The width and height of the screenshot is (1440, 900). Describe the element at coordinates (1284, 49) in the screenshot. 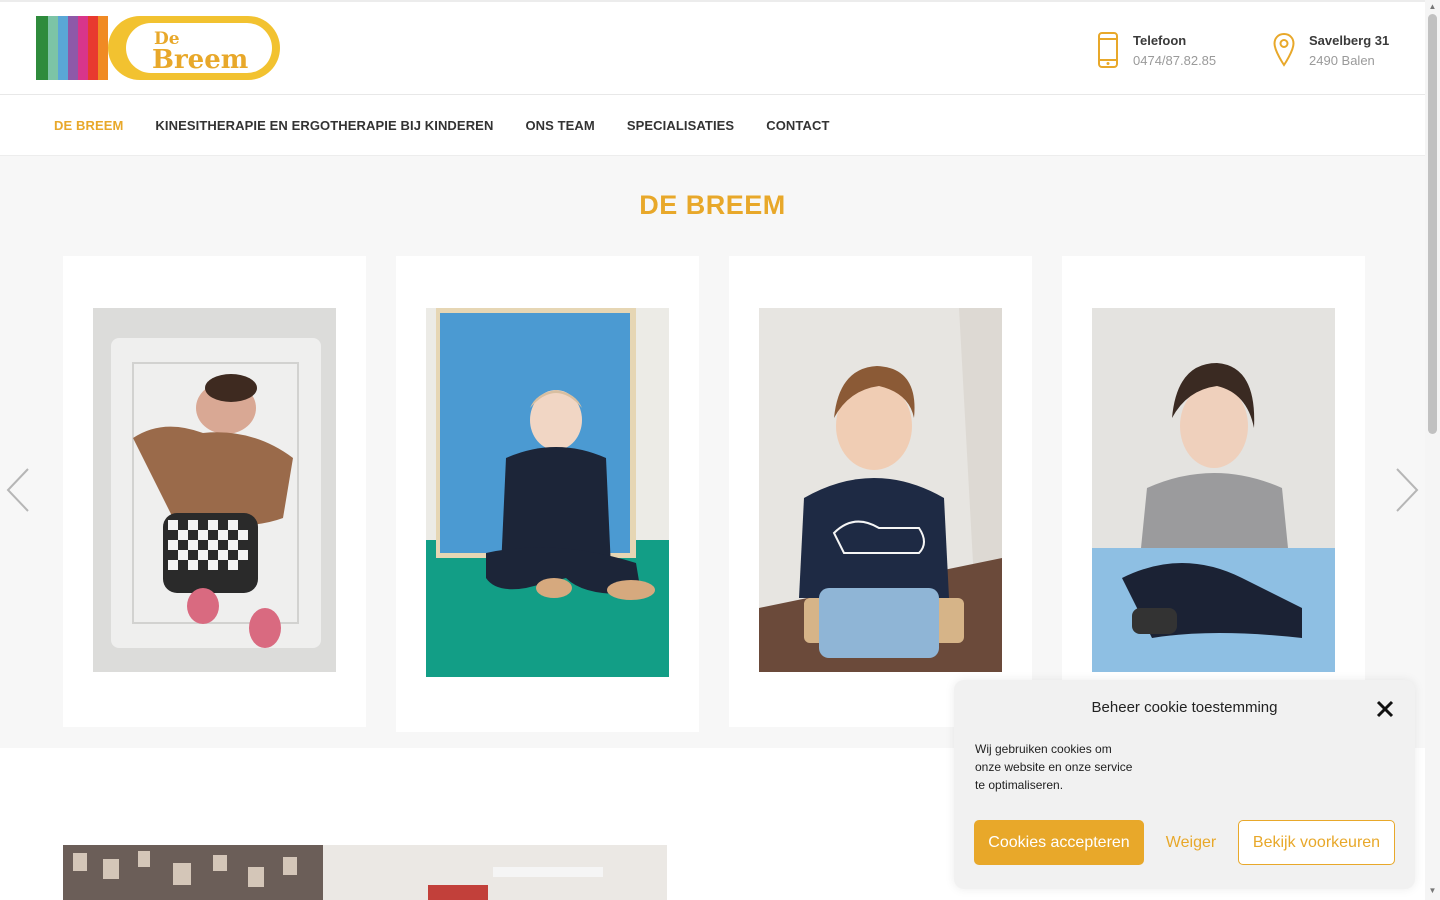

I see `location-pin-icon` at that location.